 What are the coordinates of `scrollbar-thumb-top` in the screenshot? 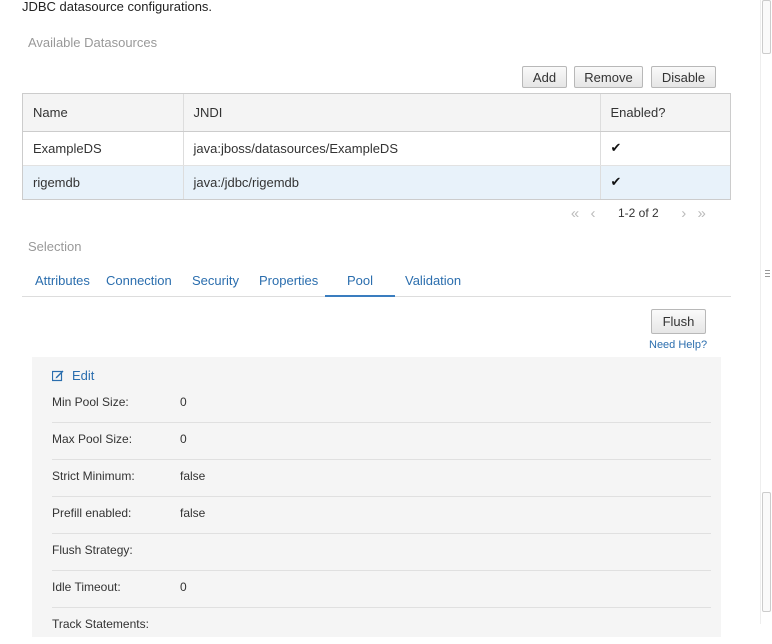 It's located at (766, 27).